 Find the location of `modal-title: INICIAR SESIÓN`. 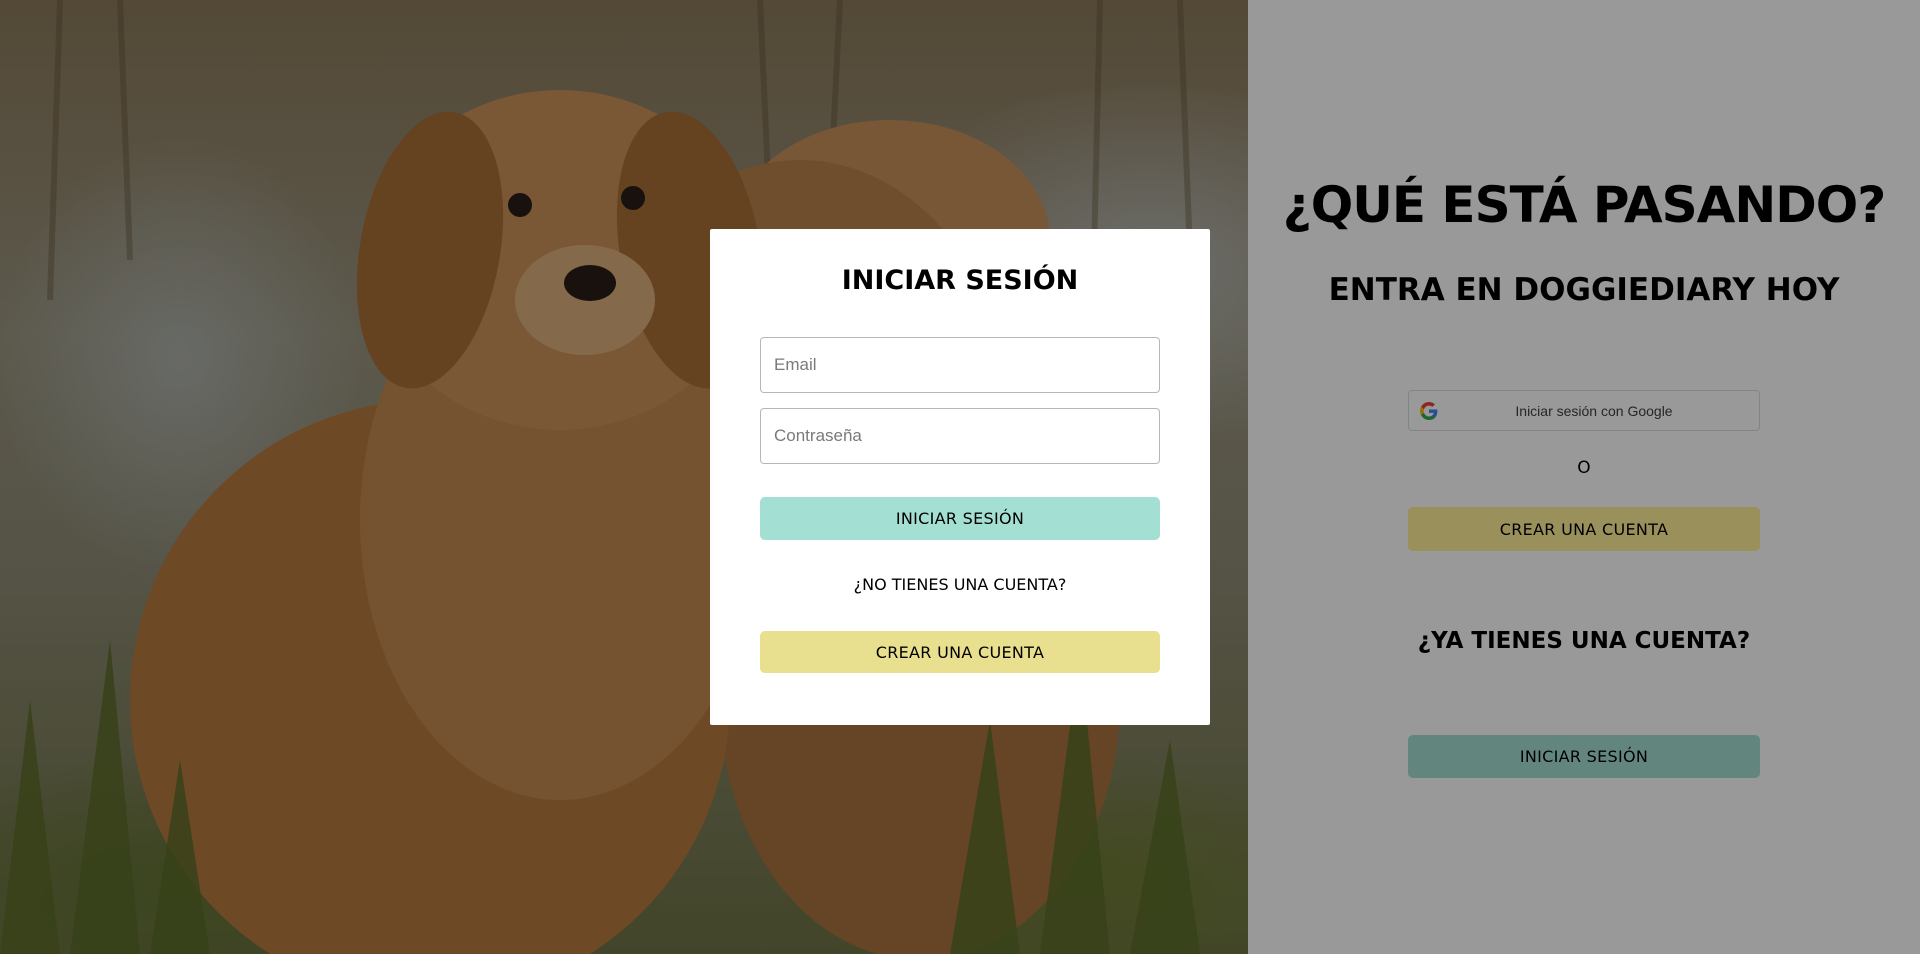

modal-title: INICIAR SESIÓN is located at coordinates (960, 280).